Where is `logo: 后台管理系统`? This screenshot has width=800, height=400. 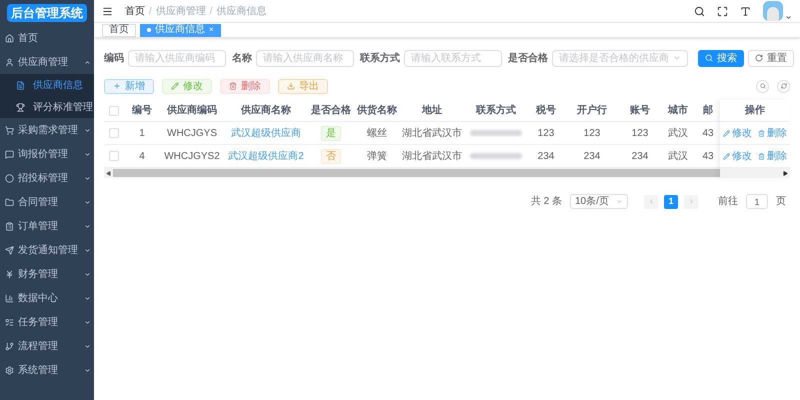
logo: 后台管理系统 is located at coordinates (47, 13).